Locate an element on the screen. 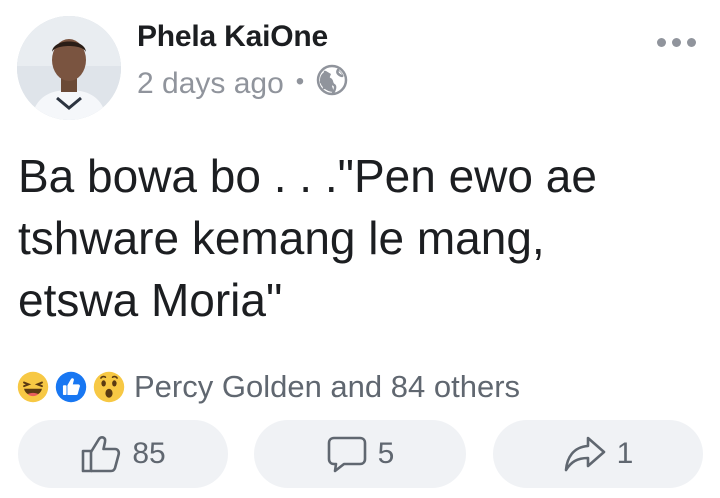 The height and width of the screenshot is (498, 720). thumbs-up-icon is located at coordinates (101, 454).